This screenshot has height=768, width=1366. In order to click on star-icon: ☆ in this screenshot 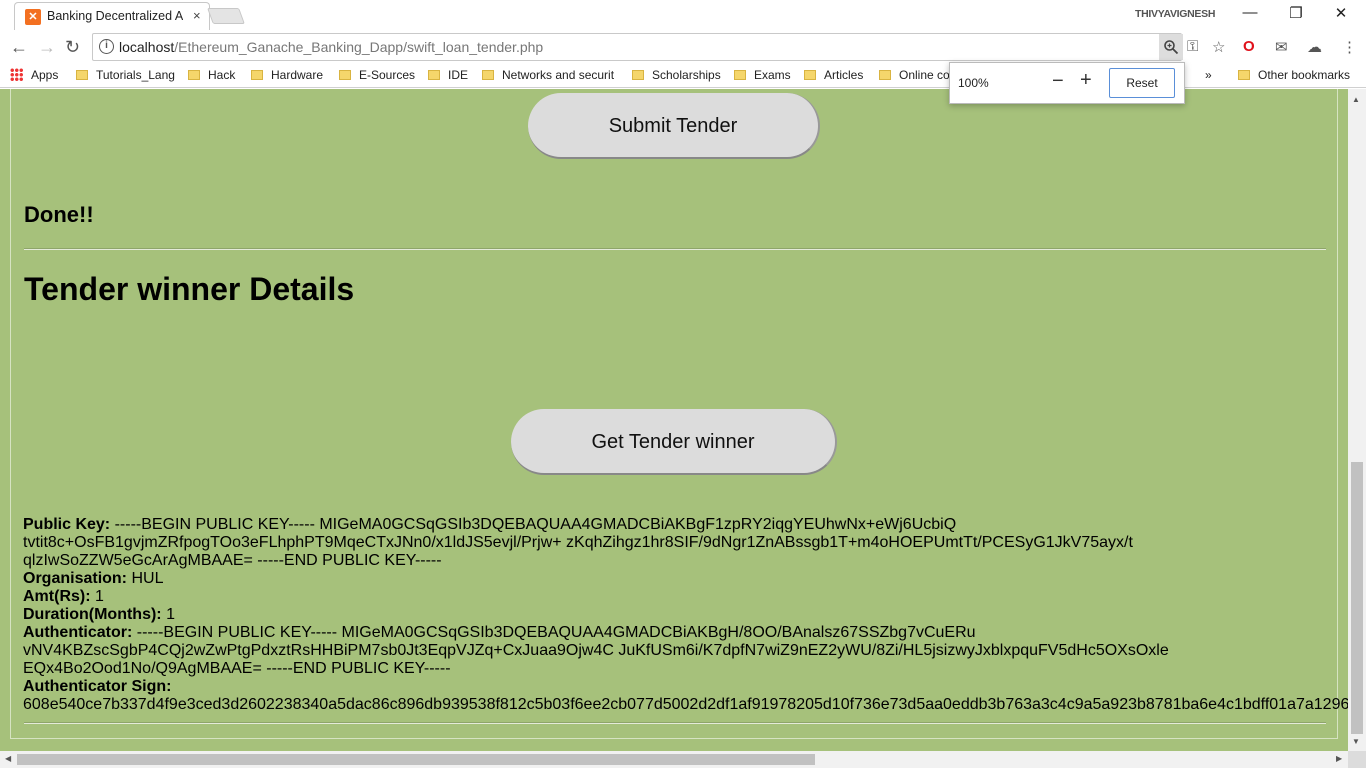, I will do `click(1218, 47)`.